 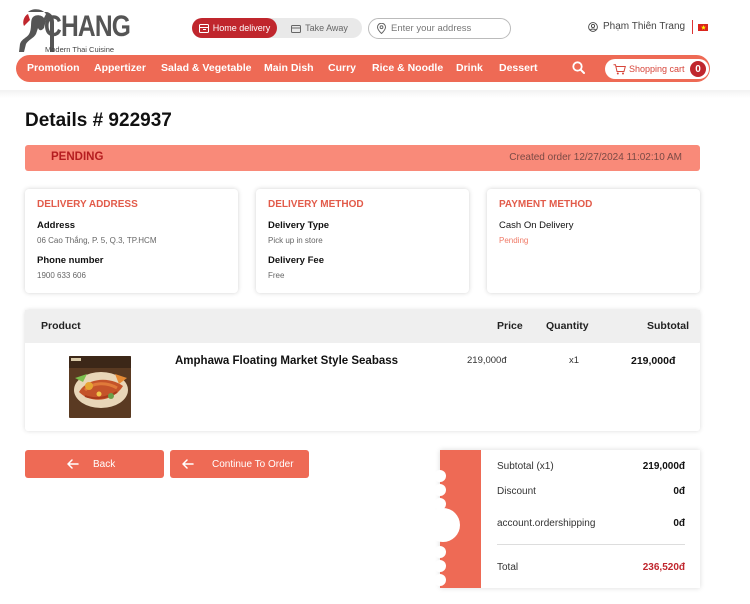 What do you see at coordinates (679, 523) in the screenshot?
I see `summary-shipping-value: 0đ` at bounding box center [679, 523].